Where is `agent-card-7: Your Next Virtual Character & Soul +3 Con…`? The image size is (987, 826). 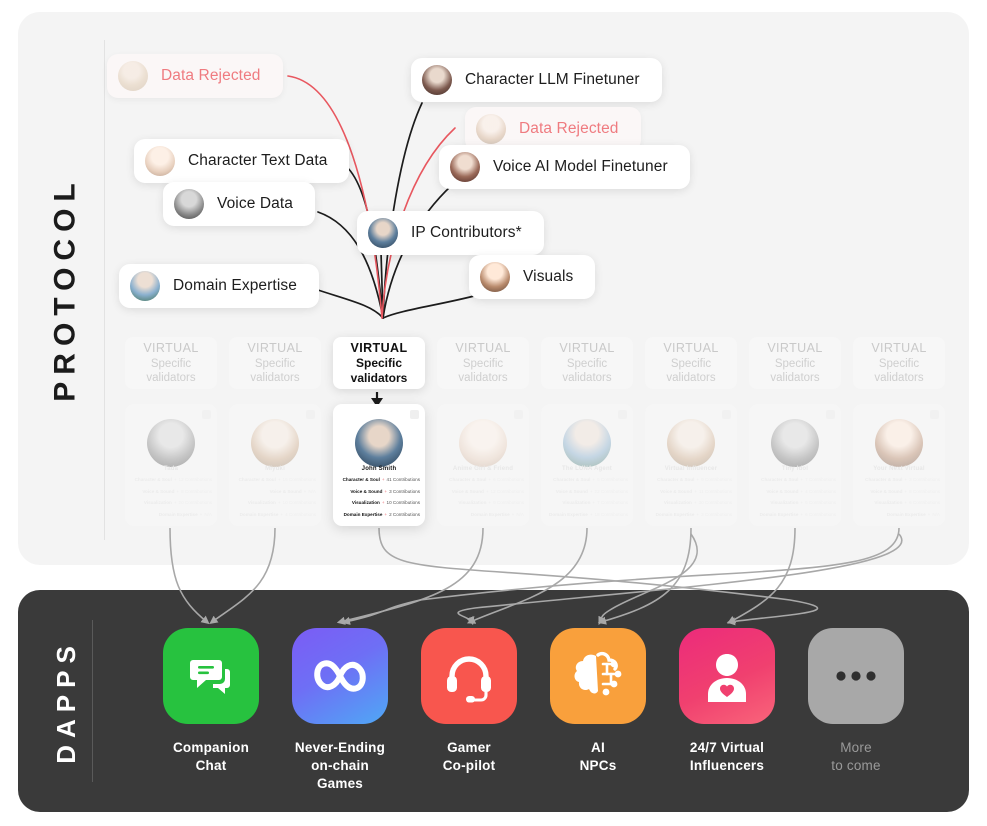 agent-card-7: Your Next Virtual Character & Soul +3 Con… is located at coordinates (899, 465).